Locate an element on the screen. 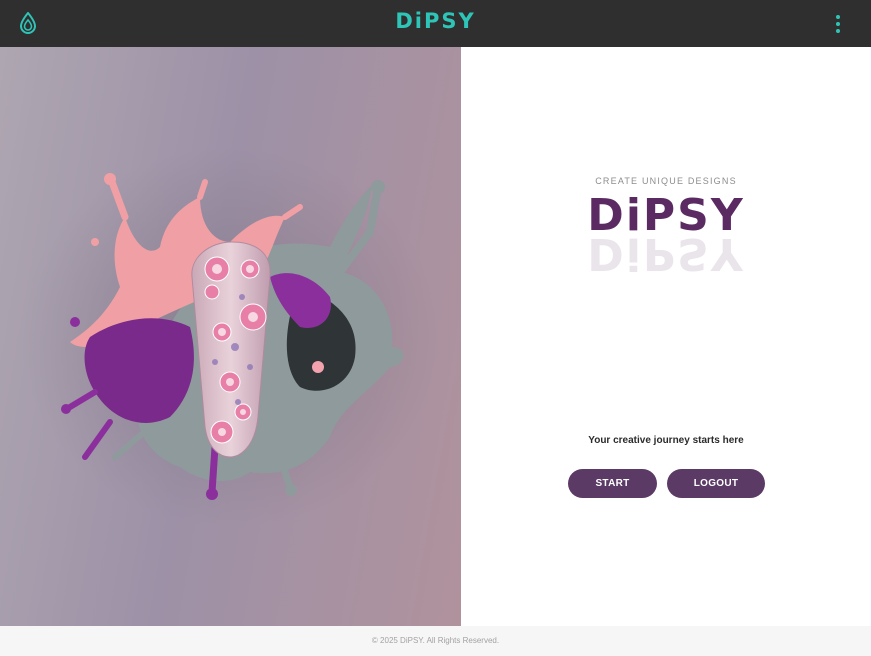 The width and height of the screenshot is (871, 656). copyright-text: © 2025 DiPSY. All Rights Reserved. is located at coordinates (435, 640).